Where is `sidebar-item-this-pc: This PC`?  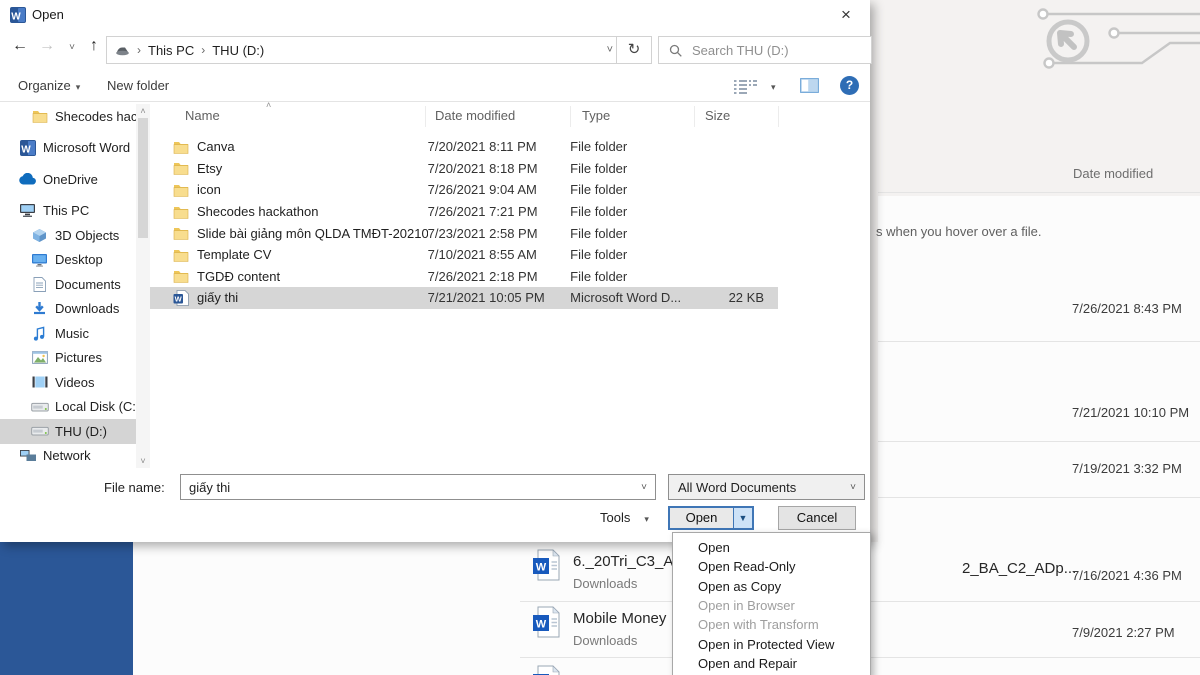 sidebar-item-this-pc: This PC is located at coordinates (68, 211).